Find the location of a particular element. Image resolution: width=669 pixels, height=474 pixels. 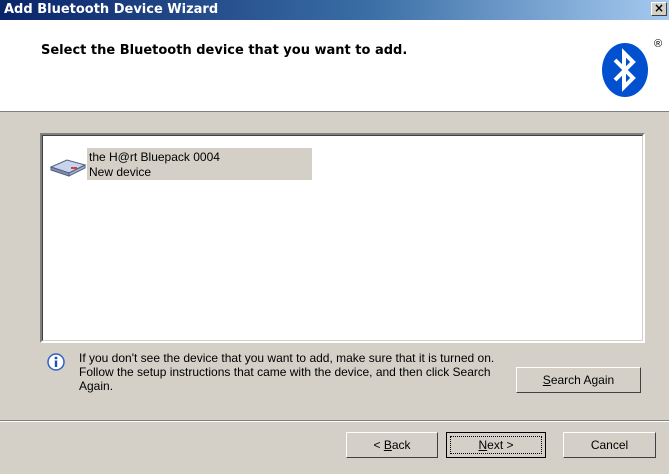

close-button: × is located at coordinates (659, 9).